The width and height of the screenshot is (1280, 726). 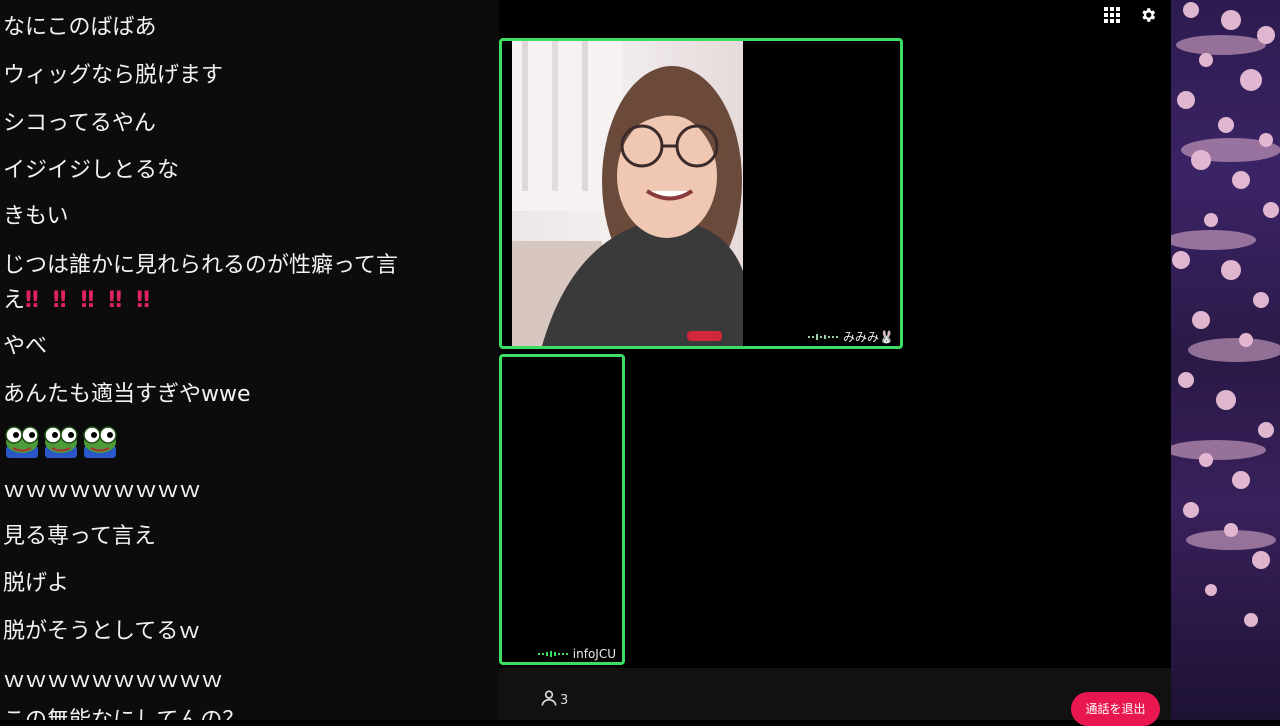 I want to click on chat-message: ウィッグなら脱げます, so click(x=113, y=75).